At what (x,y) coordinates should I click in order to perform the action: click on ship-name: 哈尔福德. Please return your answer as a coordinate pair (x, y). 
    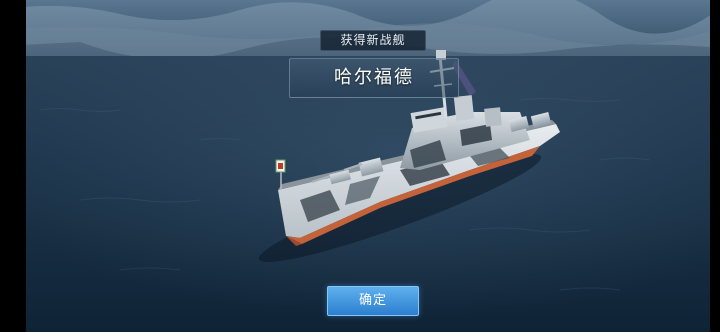
    Looking at the image, I should click on (374, 78).